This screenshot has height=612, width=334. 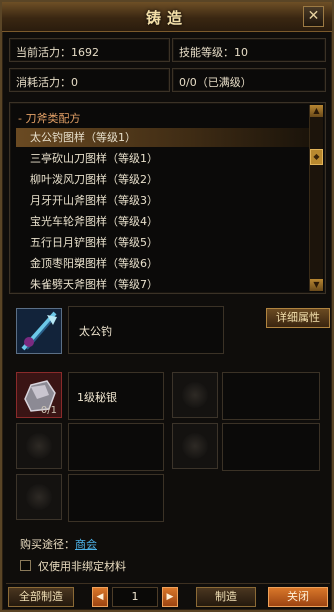 What do you see at coordinates (57, 52) in the screenshot?
I see `current-vitality: 当前活力：1692` at bounding box center [57, 52].